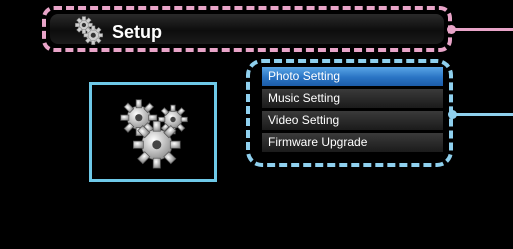 This screenshot has height=249, width=513. What do you see at coordinates (484, 114) in the screenshot?
I see `menu-connector-line` at bounding box center [484, 114].